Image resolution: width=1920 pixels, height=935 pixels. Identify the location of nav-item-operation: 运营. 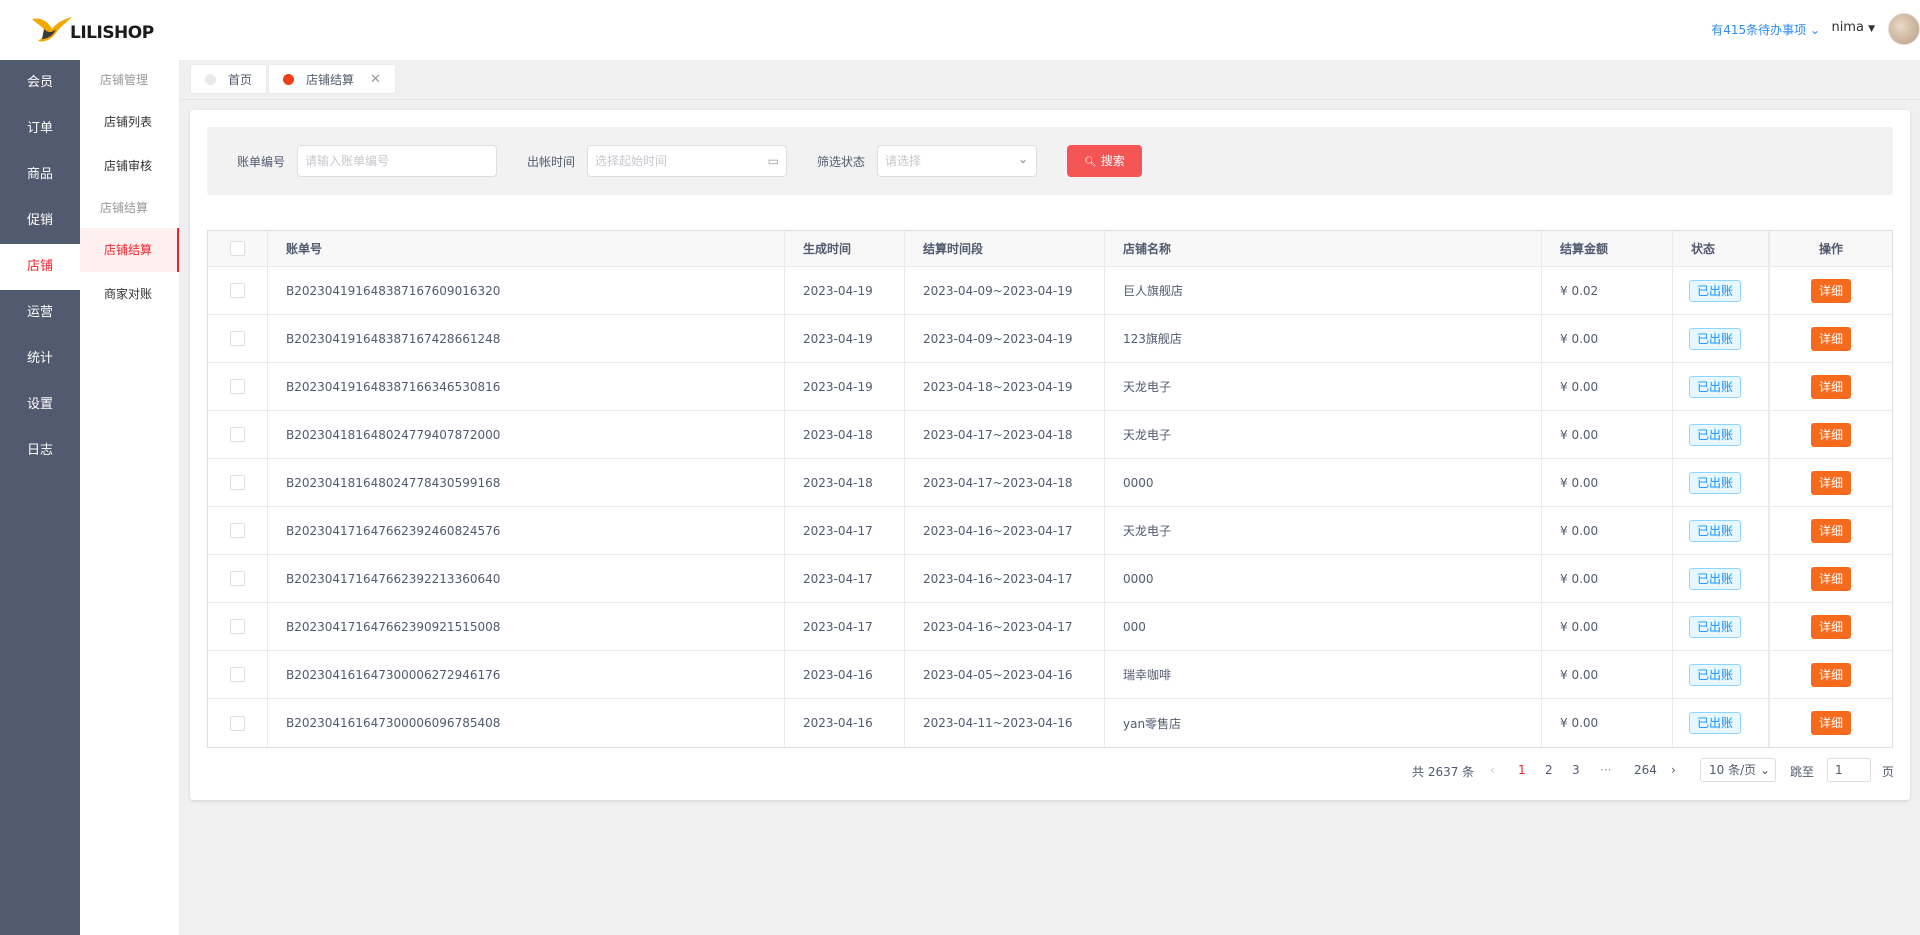
(40, 313).